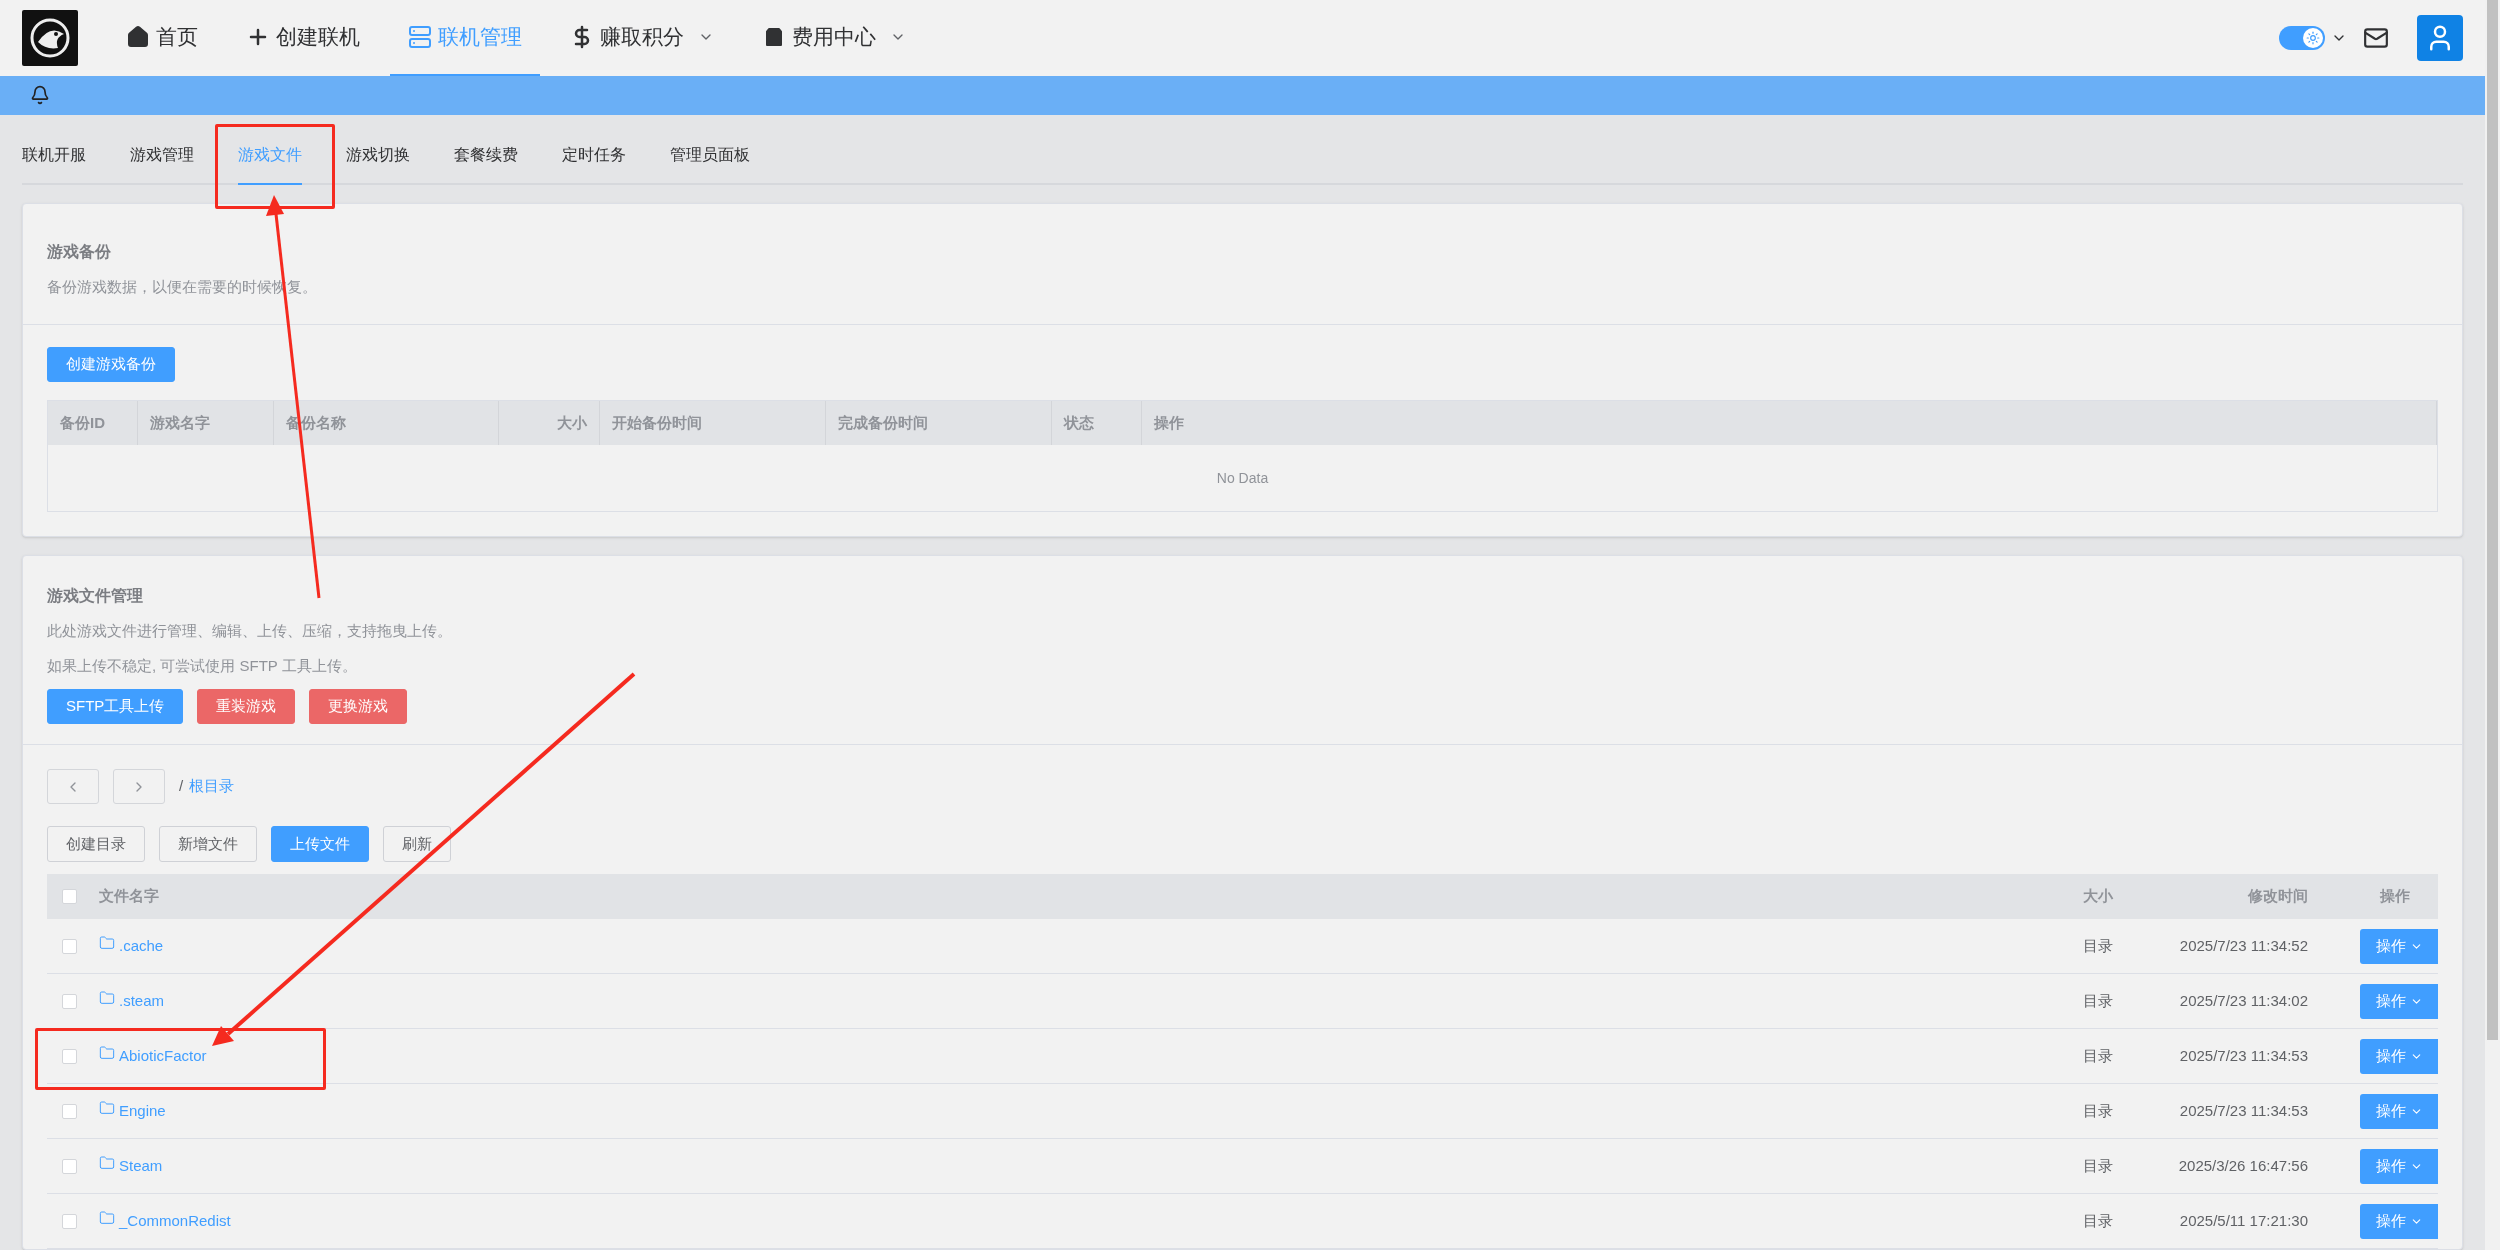  Describe the element at coordinates (2243, 1220) in the screenshot. I see `table-cell-text: 2025/5/11 17:21:30` at that location.